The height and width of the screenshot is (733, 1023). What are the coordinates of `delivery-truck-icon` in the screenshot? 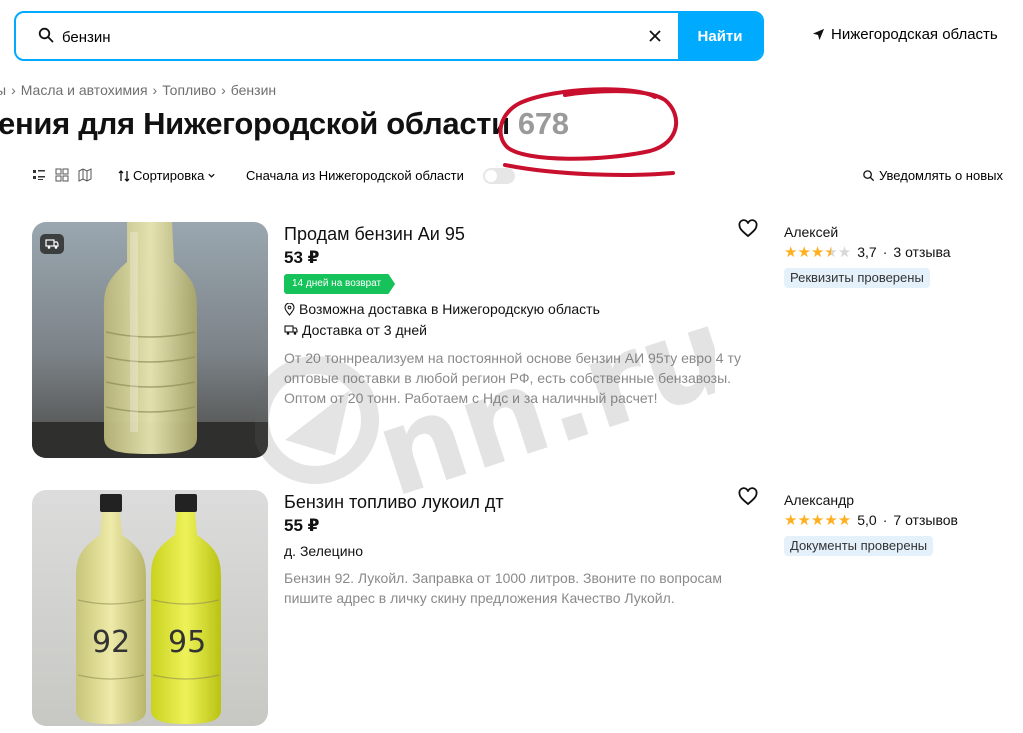 It's located at (52, 244).